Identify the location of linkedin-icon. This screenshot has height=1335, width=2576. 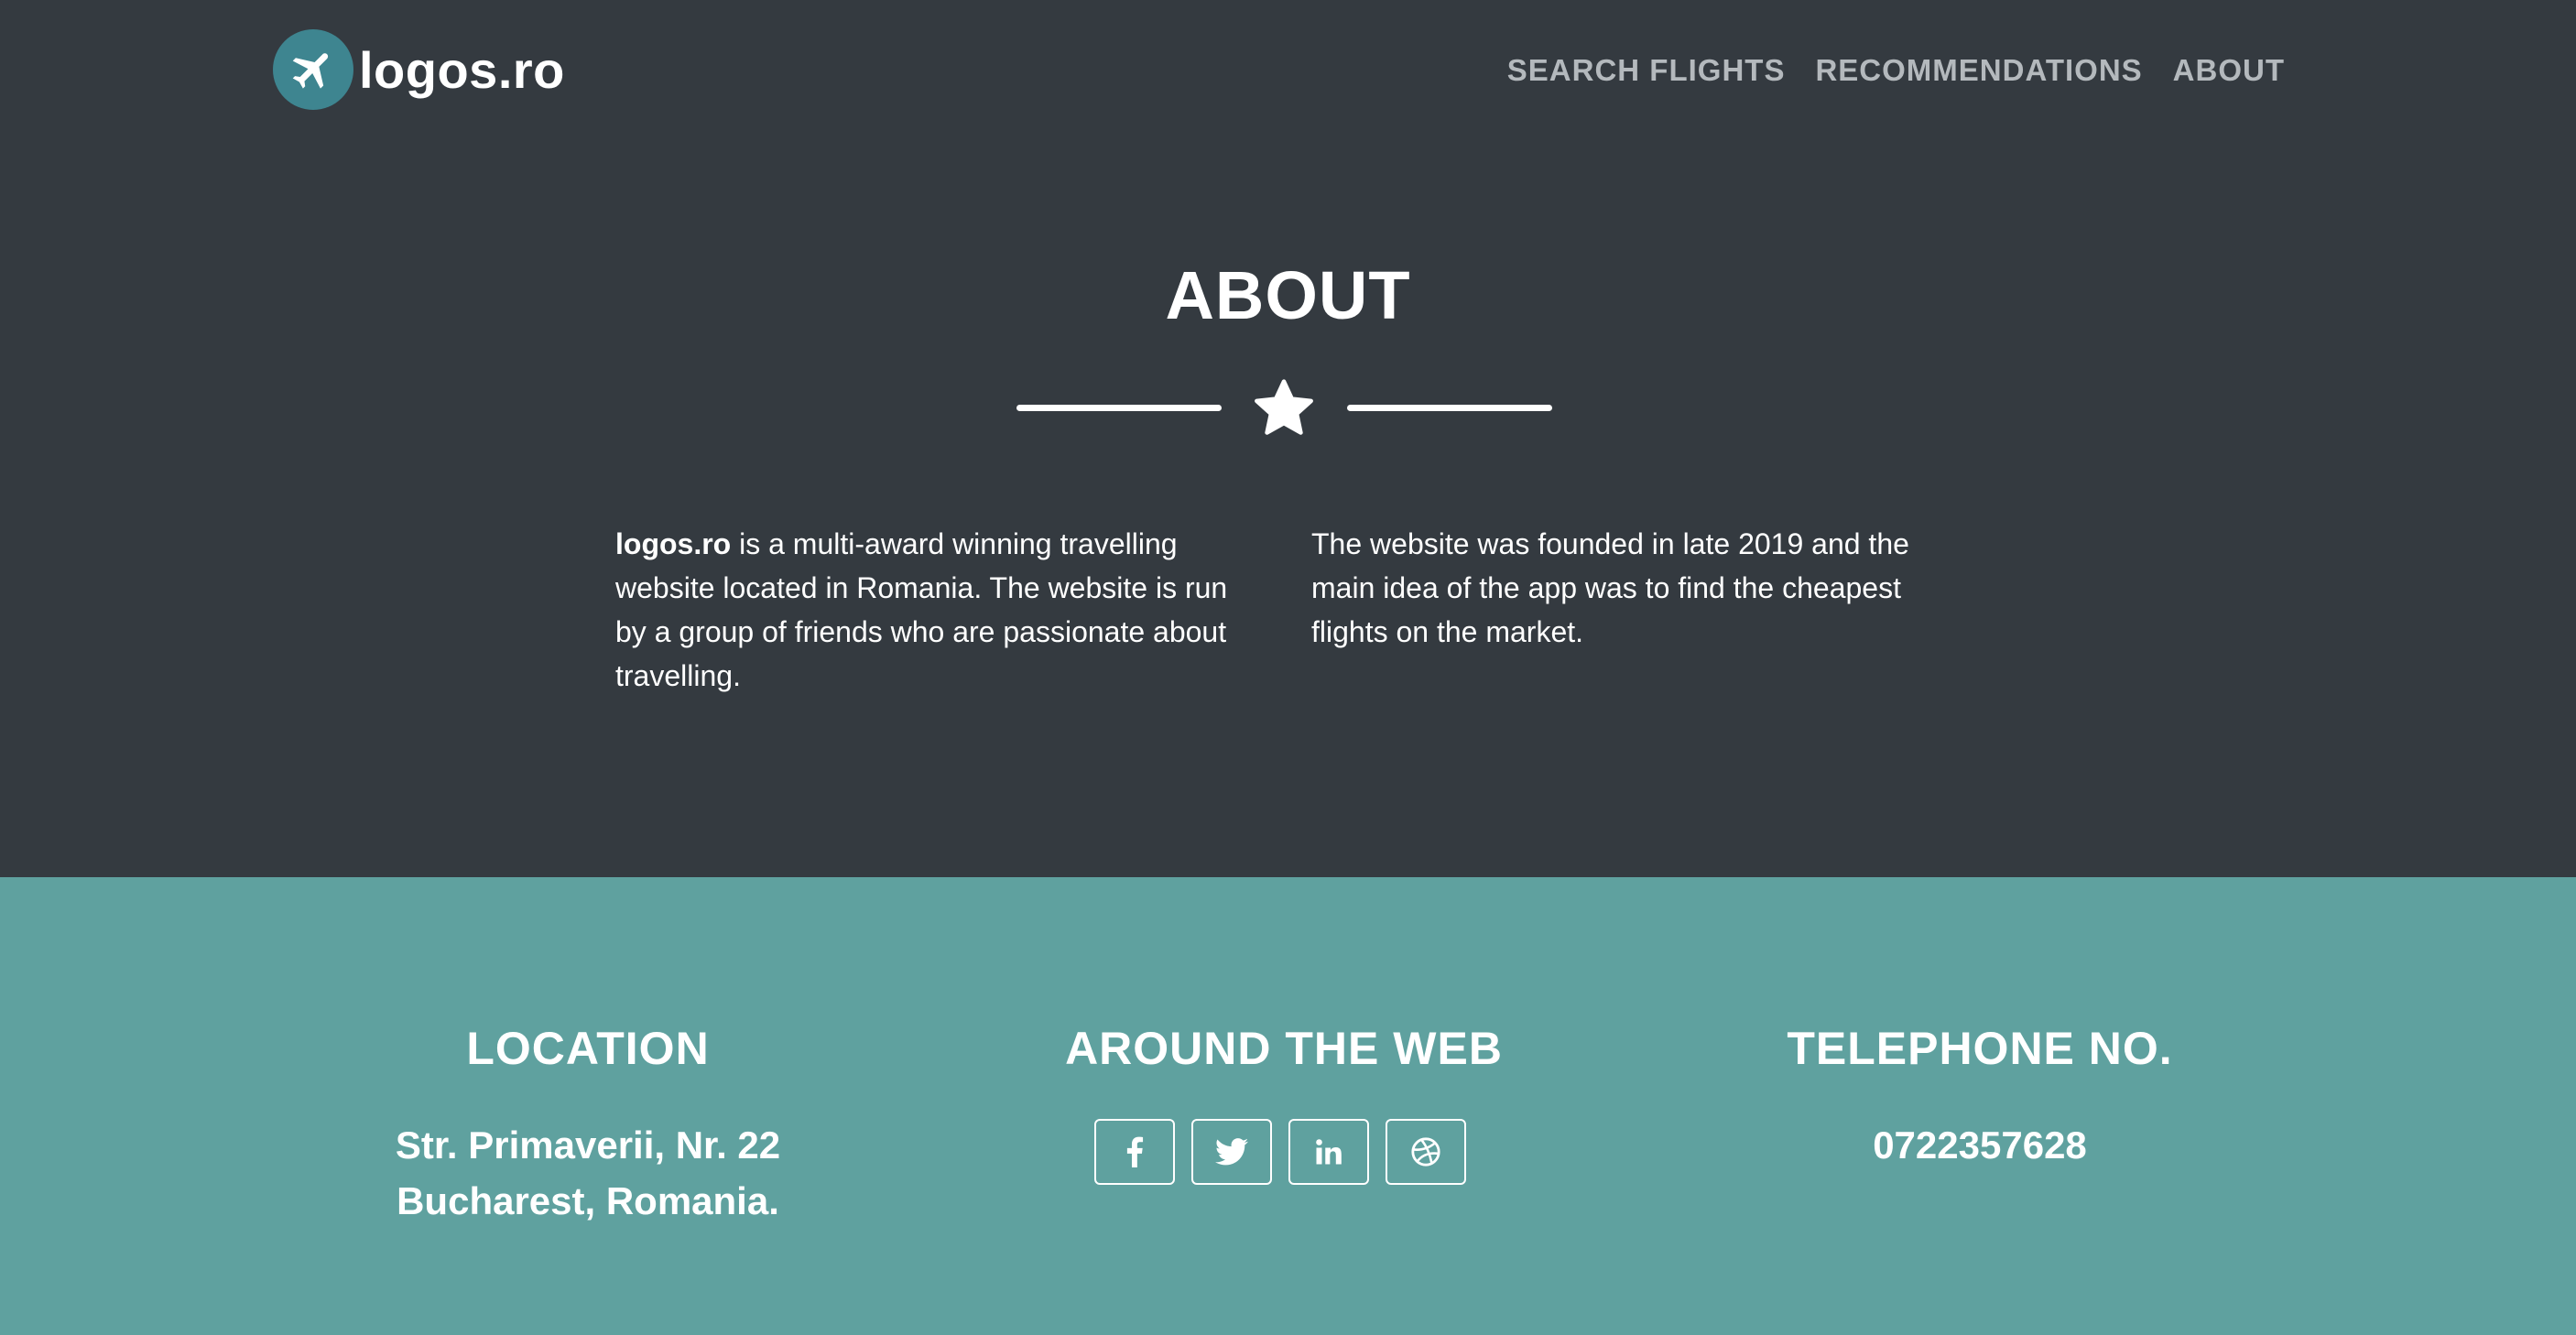
(1329, 1152).